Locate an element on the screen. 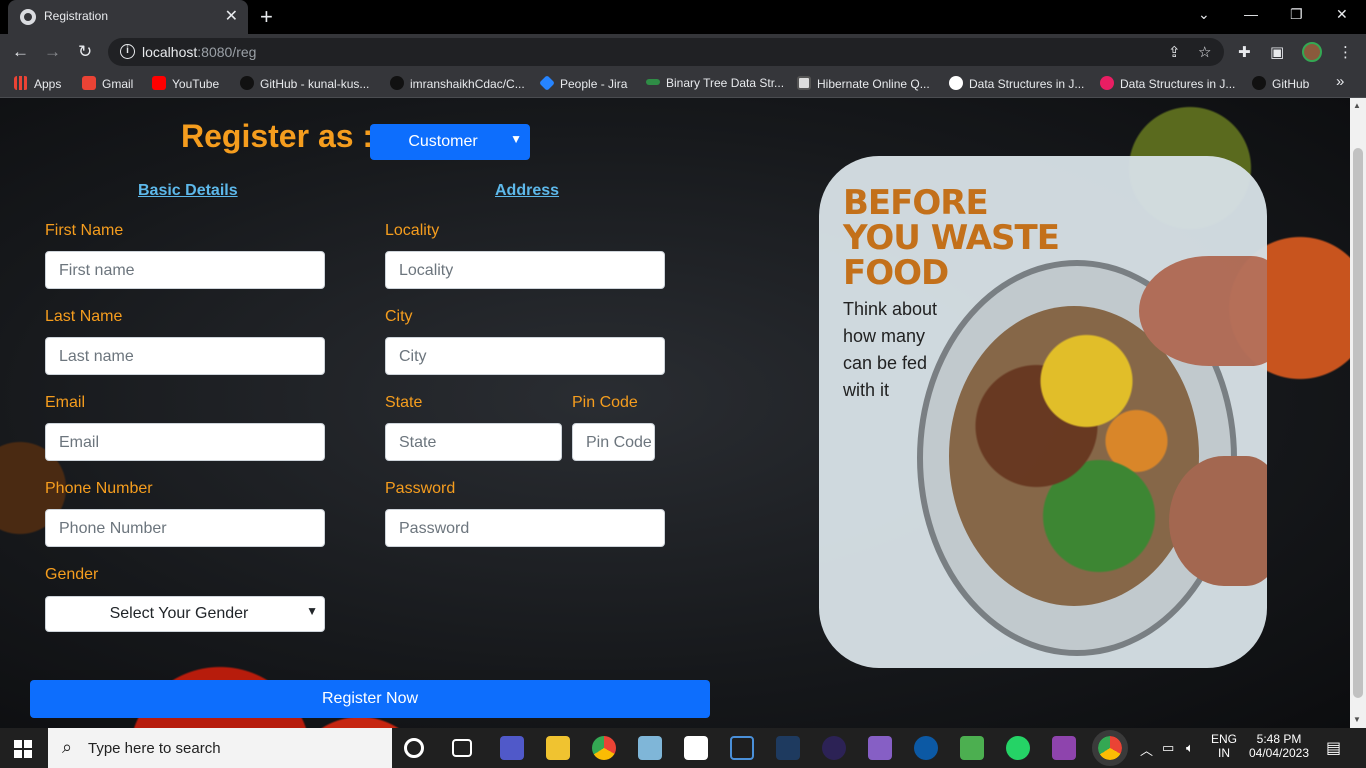 This screenshot has height=768, width=1366. clock: 5:48 PM 04/04/2023 is located at coordinates (1279, 746).